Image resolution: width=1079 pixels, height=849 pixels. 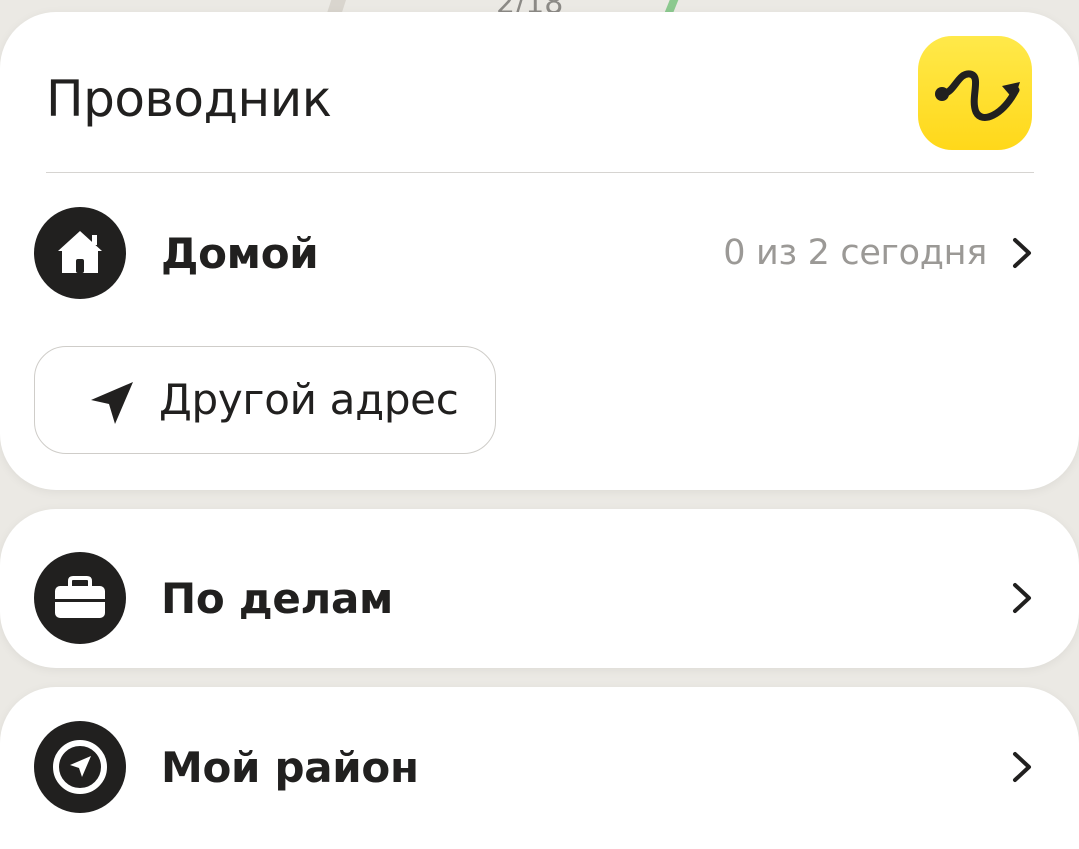 What do you see at coordinates (539, 598) in the screenshot?
I see `work-route-item: По делам` at bounding box center [539, 598].